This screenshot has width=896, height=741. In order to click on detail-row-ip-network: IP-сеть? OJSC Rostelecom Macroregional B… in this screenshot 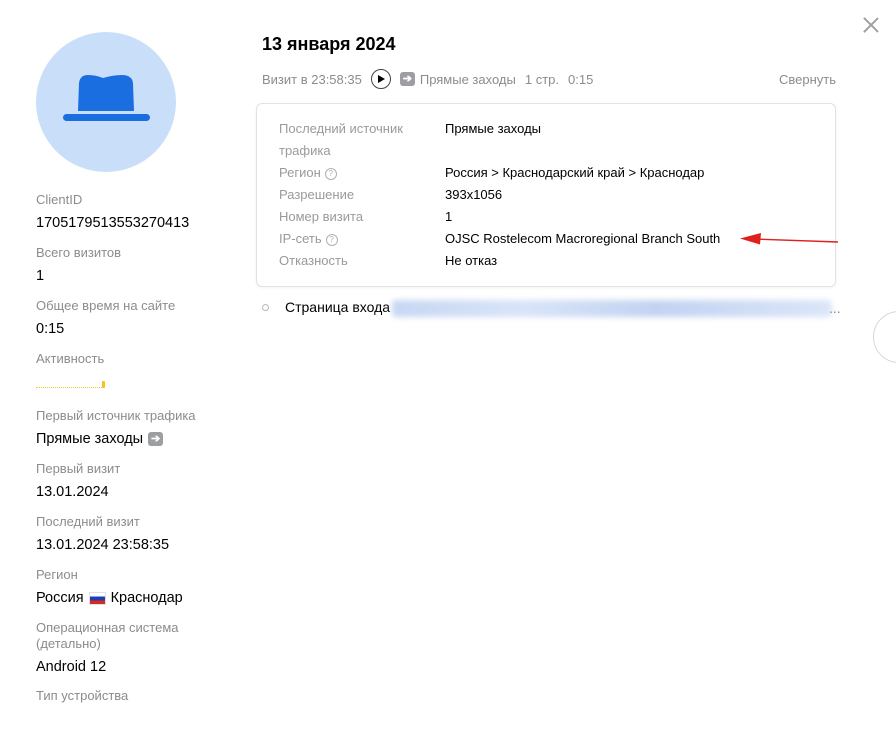, I will do `click(499, 239)`.